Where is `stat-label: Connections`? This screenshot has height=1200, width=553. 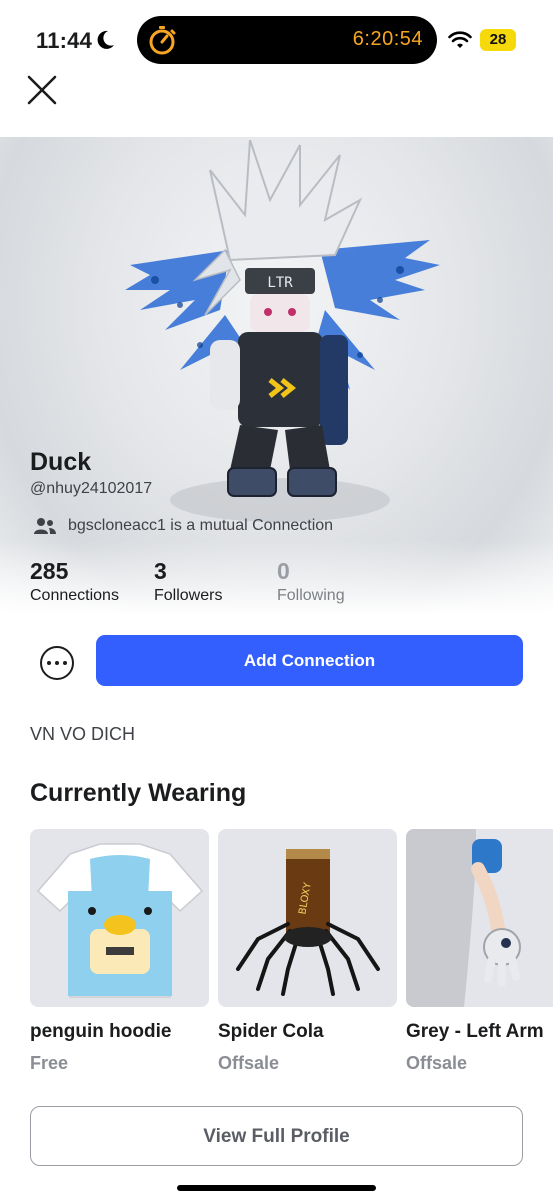
stat-label: Connections is located at coordinates (74, 595).